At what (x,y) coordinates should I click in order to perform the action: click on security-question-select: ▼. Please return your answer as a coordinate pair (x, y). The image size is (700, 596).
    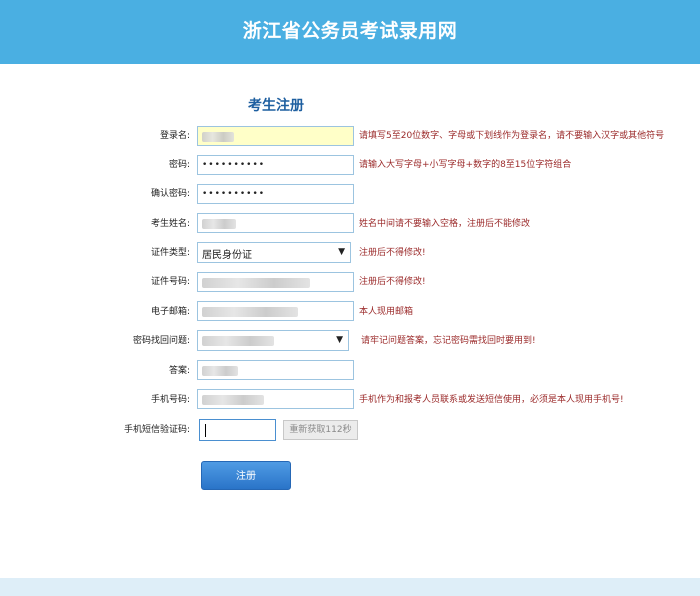
    Looking at the image, I should click on (273, 340).